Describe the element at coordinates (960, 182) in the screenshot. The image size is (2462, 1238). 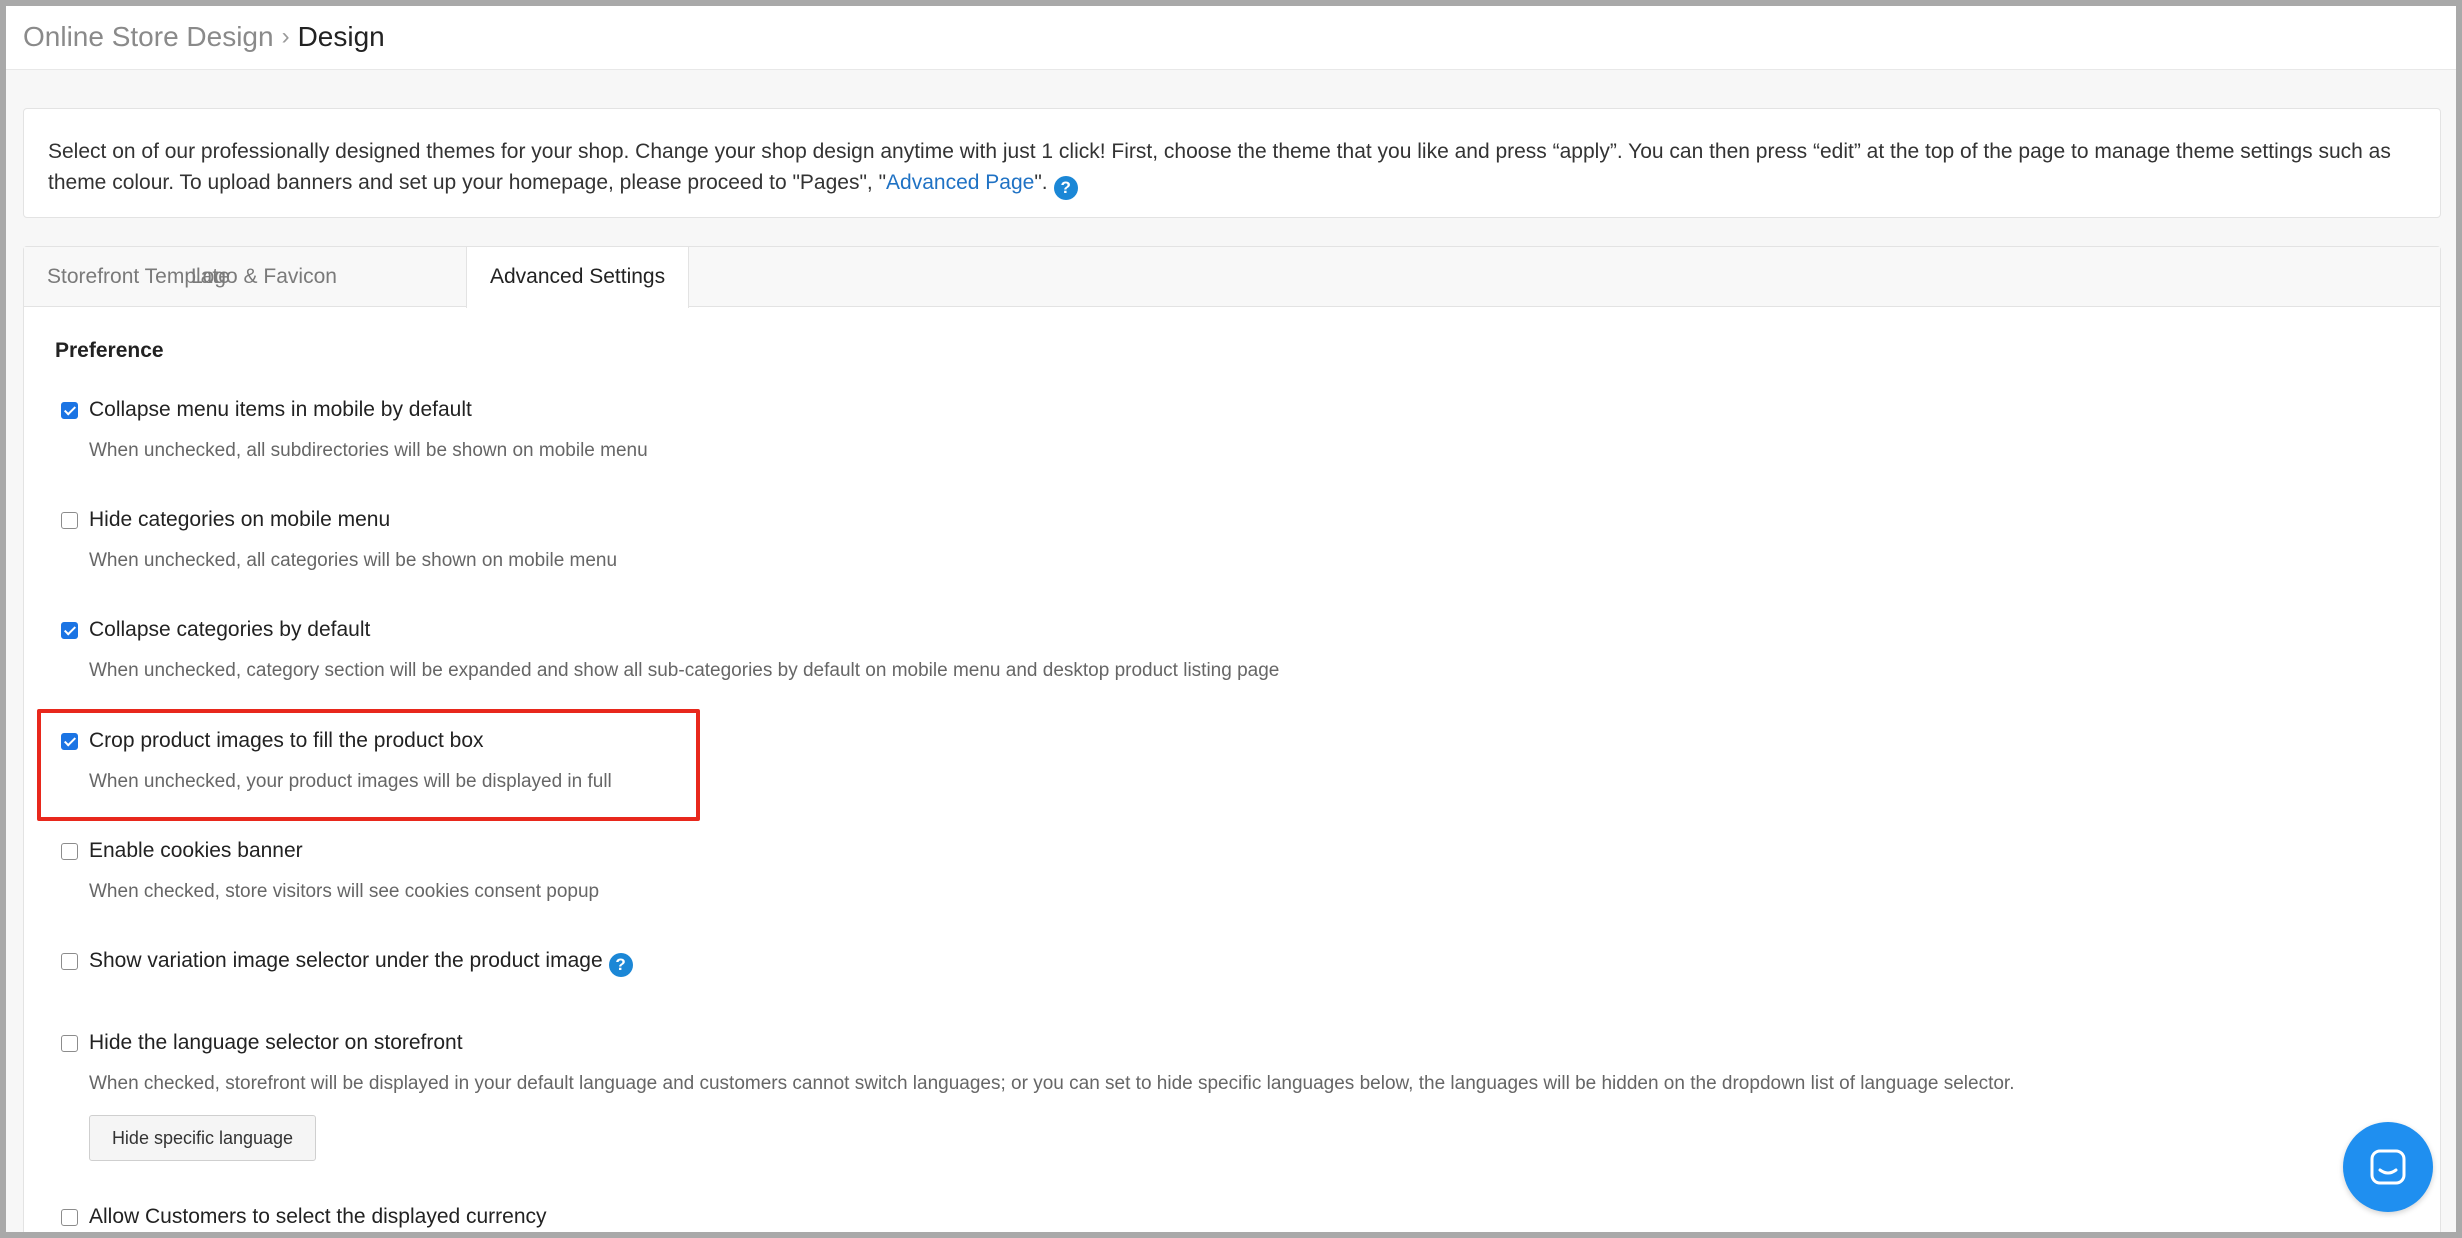
I see `advanced-page-link: Advanced Page` at that location.